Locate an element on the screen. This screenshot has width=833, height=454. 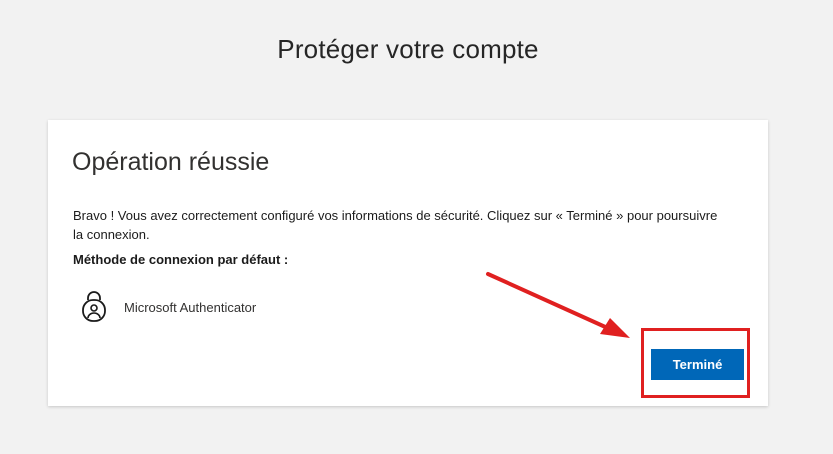
card-title: Opération réussie is located at coordinates (171, 162).